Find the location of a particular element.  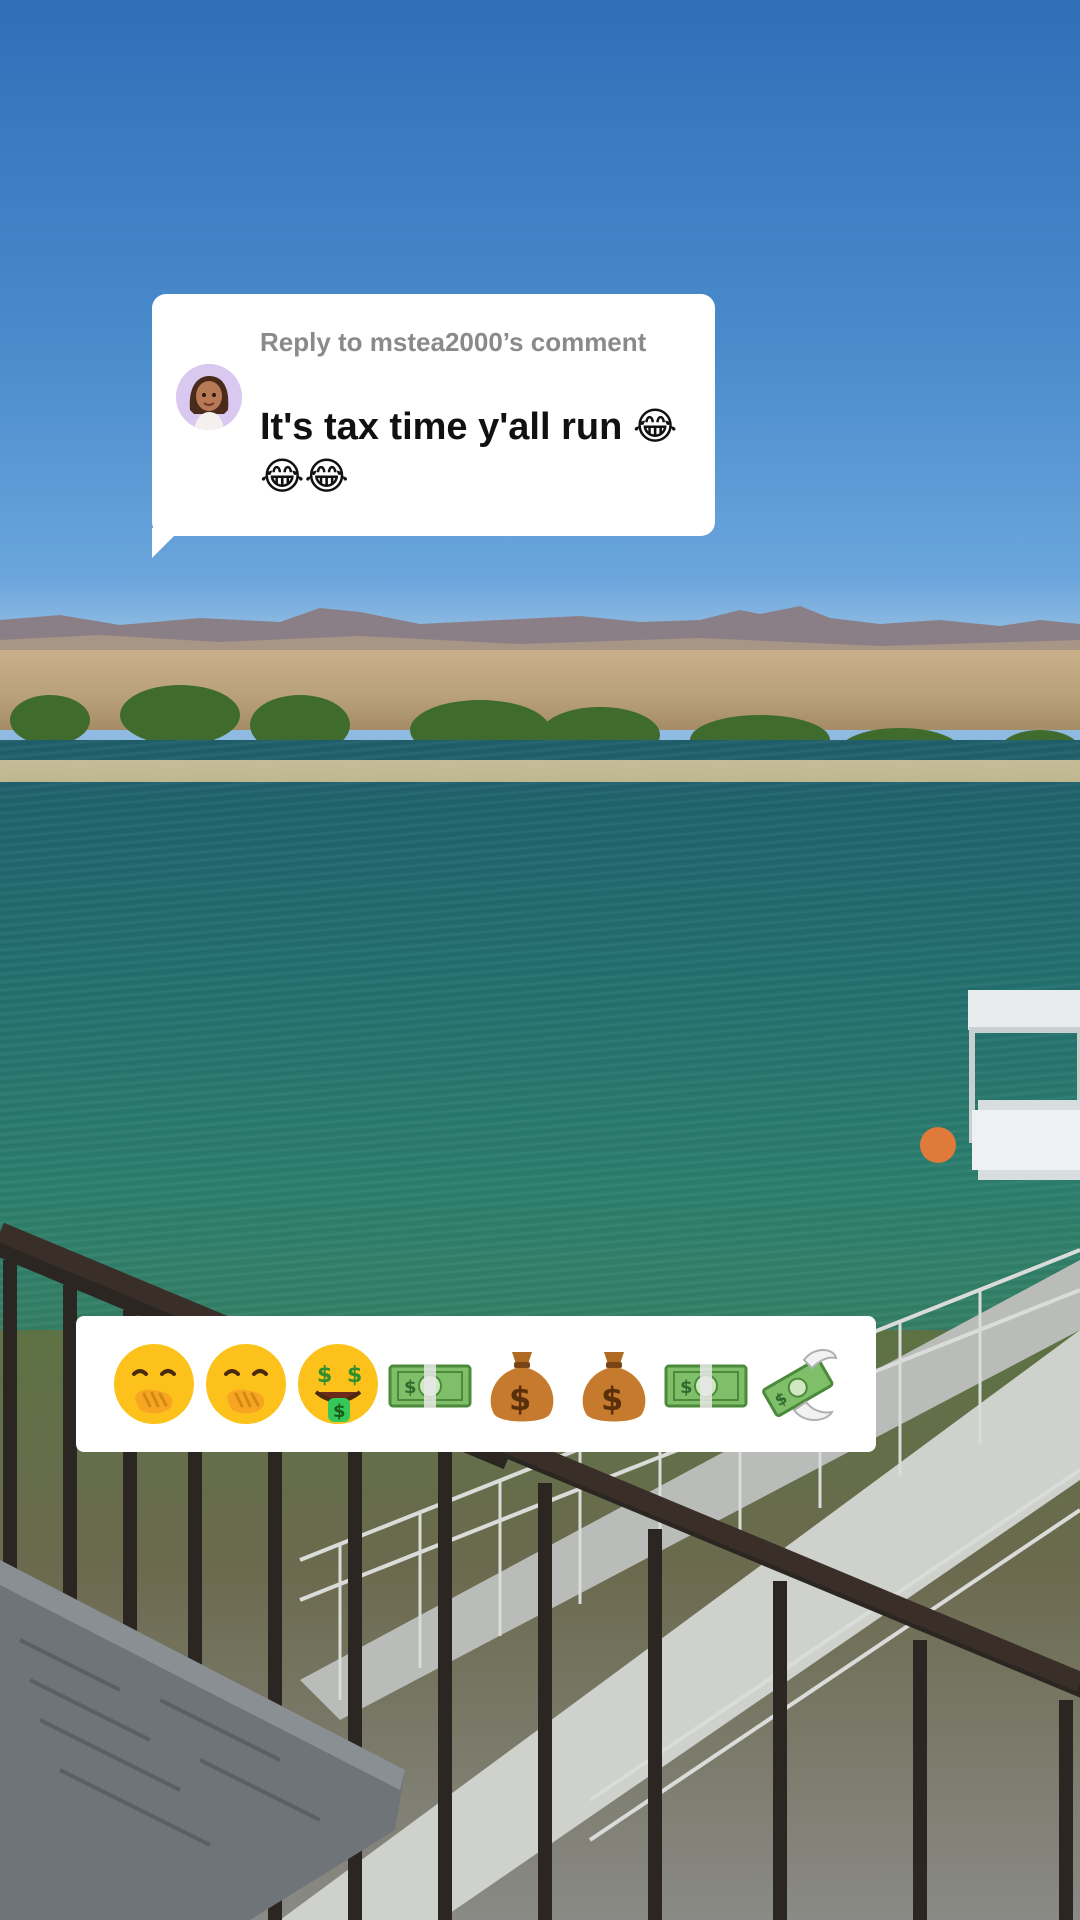

money-mouth-face-icon: $ $ $ is located at coordinates (338, 1384).